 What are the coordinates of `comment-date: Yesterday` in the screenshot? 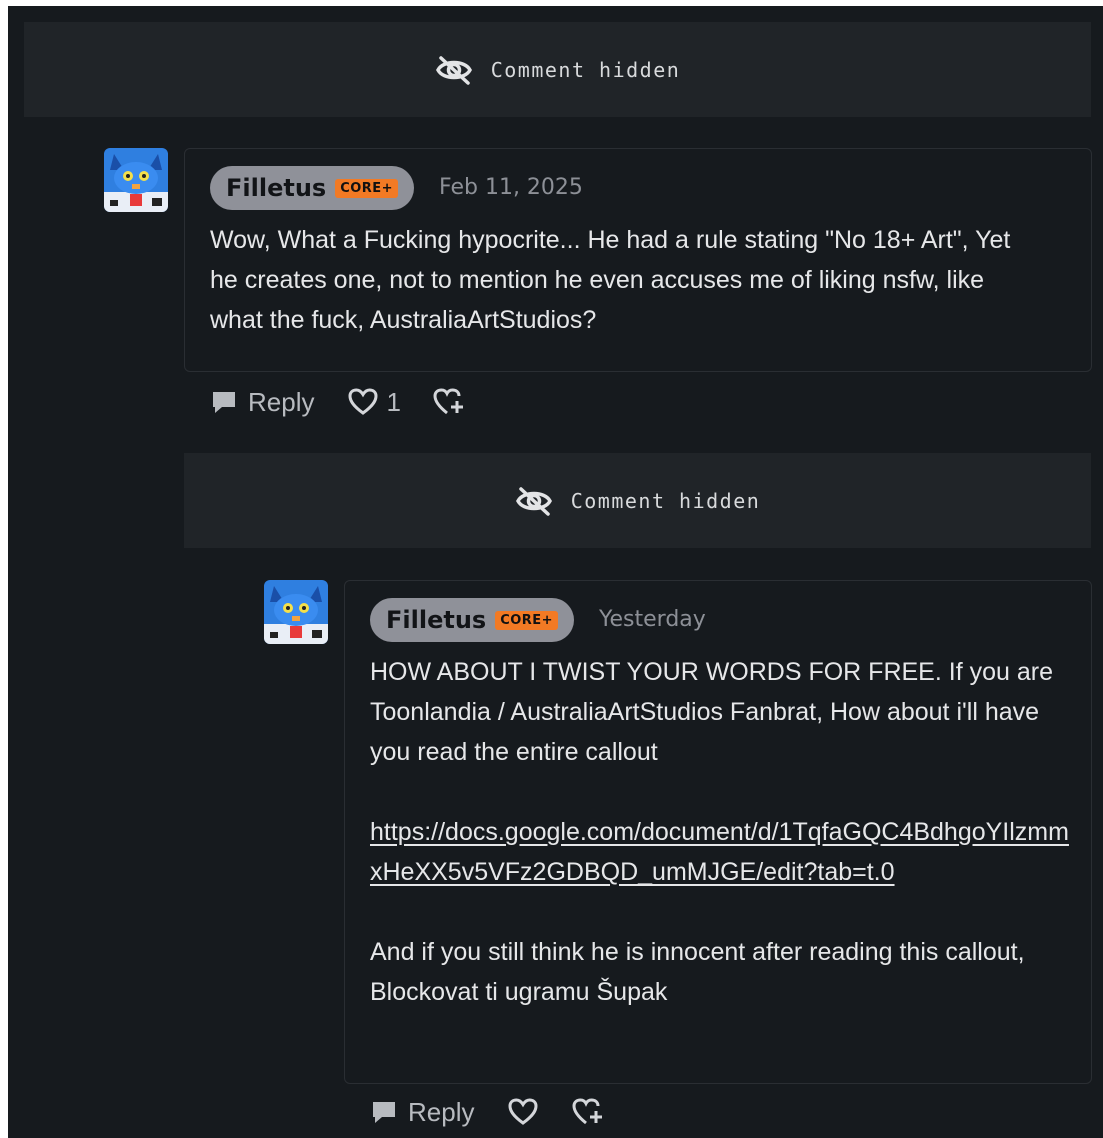 It's located at (652, 619).